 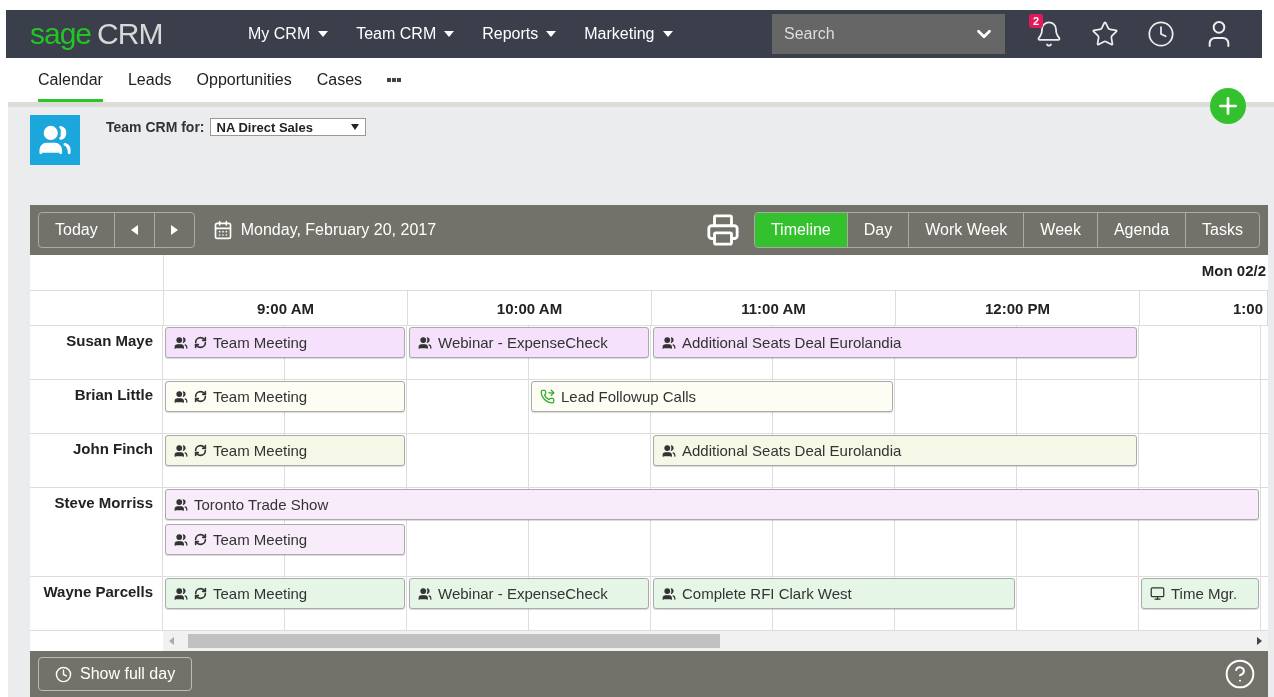 What do you see at coordinates (877, 230) in the screenshot?
I see `view-tab: Day` at bounding box center [877, 230].